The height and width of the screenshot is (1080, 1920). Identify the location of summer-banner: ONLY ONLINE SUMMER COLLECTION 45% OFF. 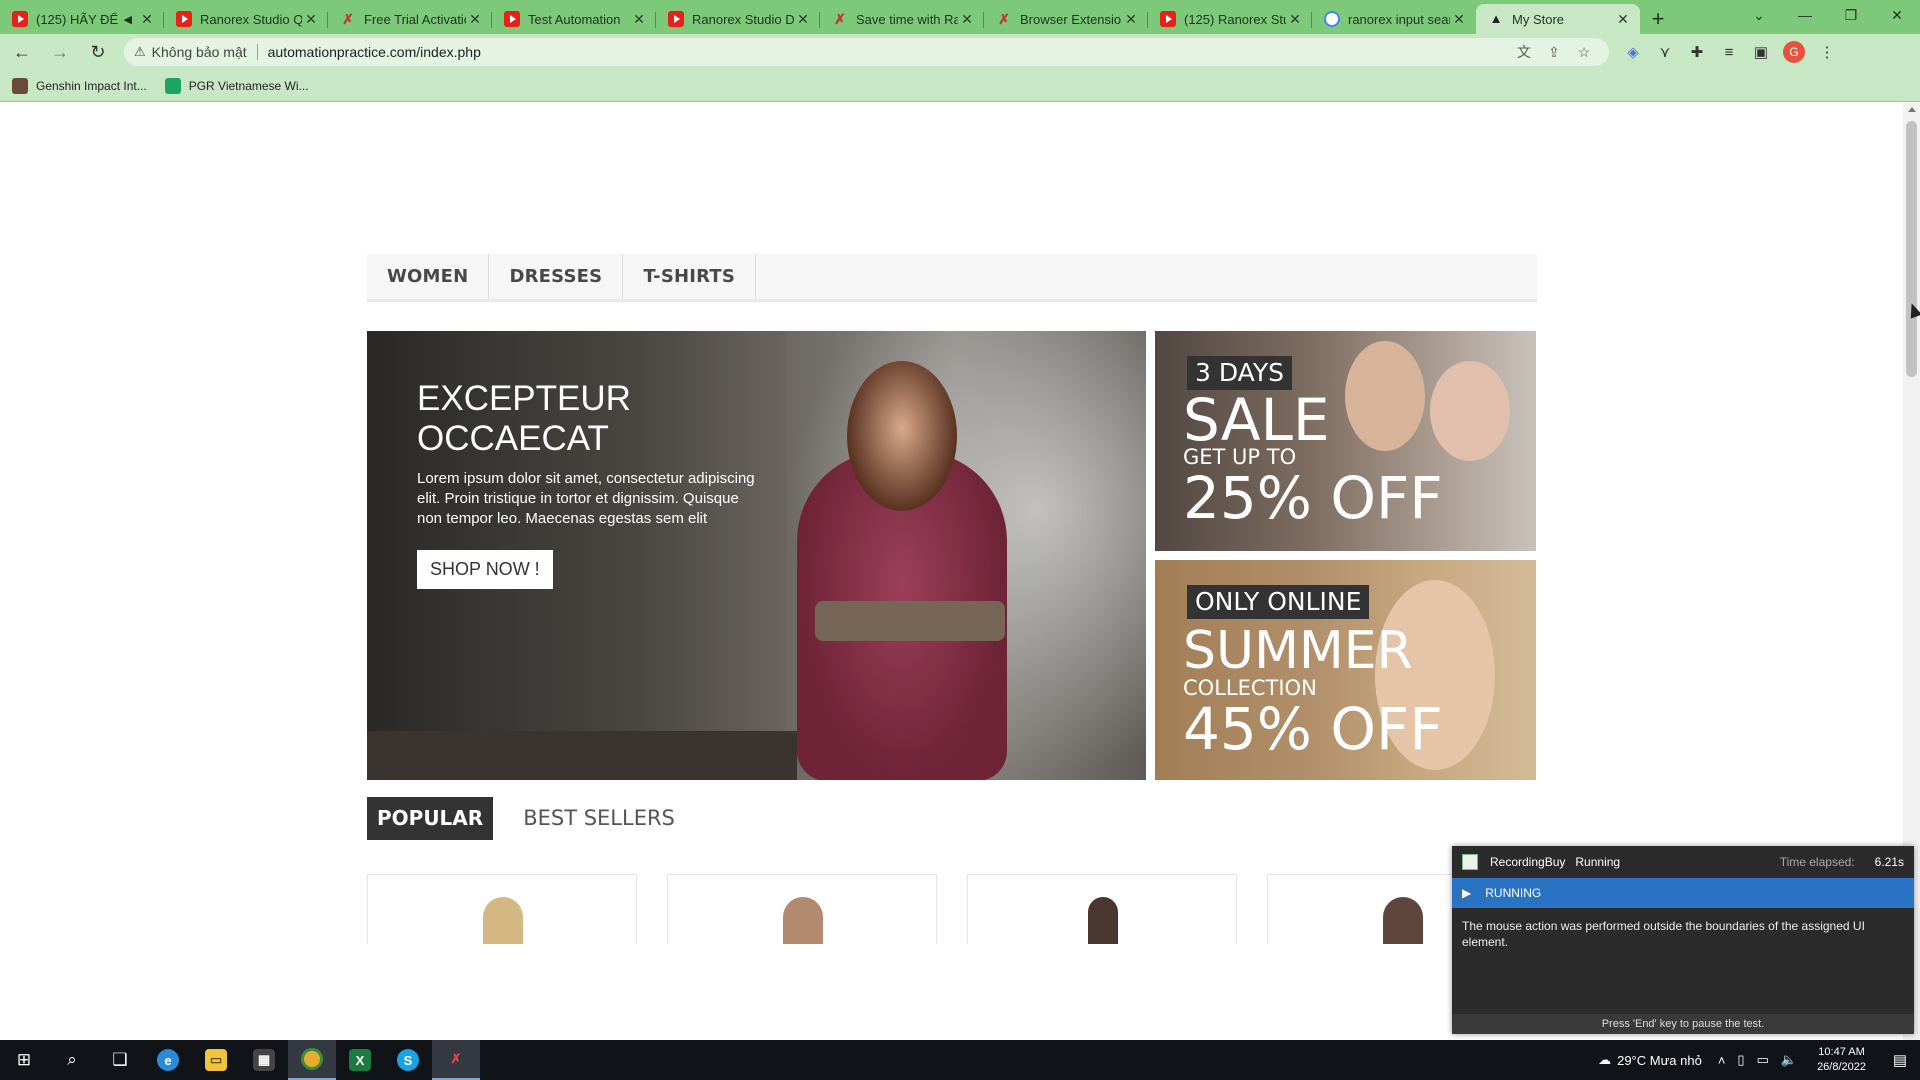
(1345, 670).